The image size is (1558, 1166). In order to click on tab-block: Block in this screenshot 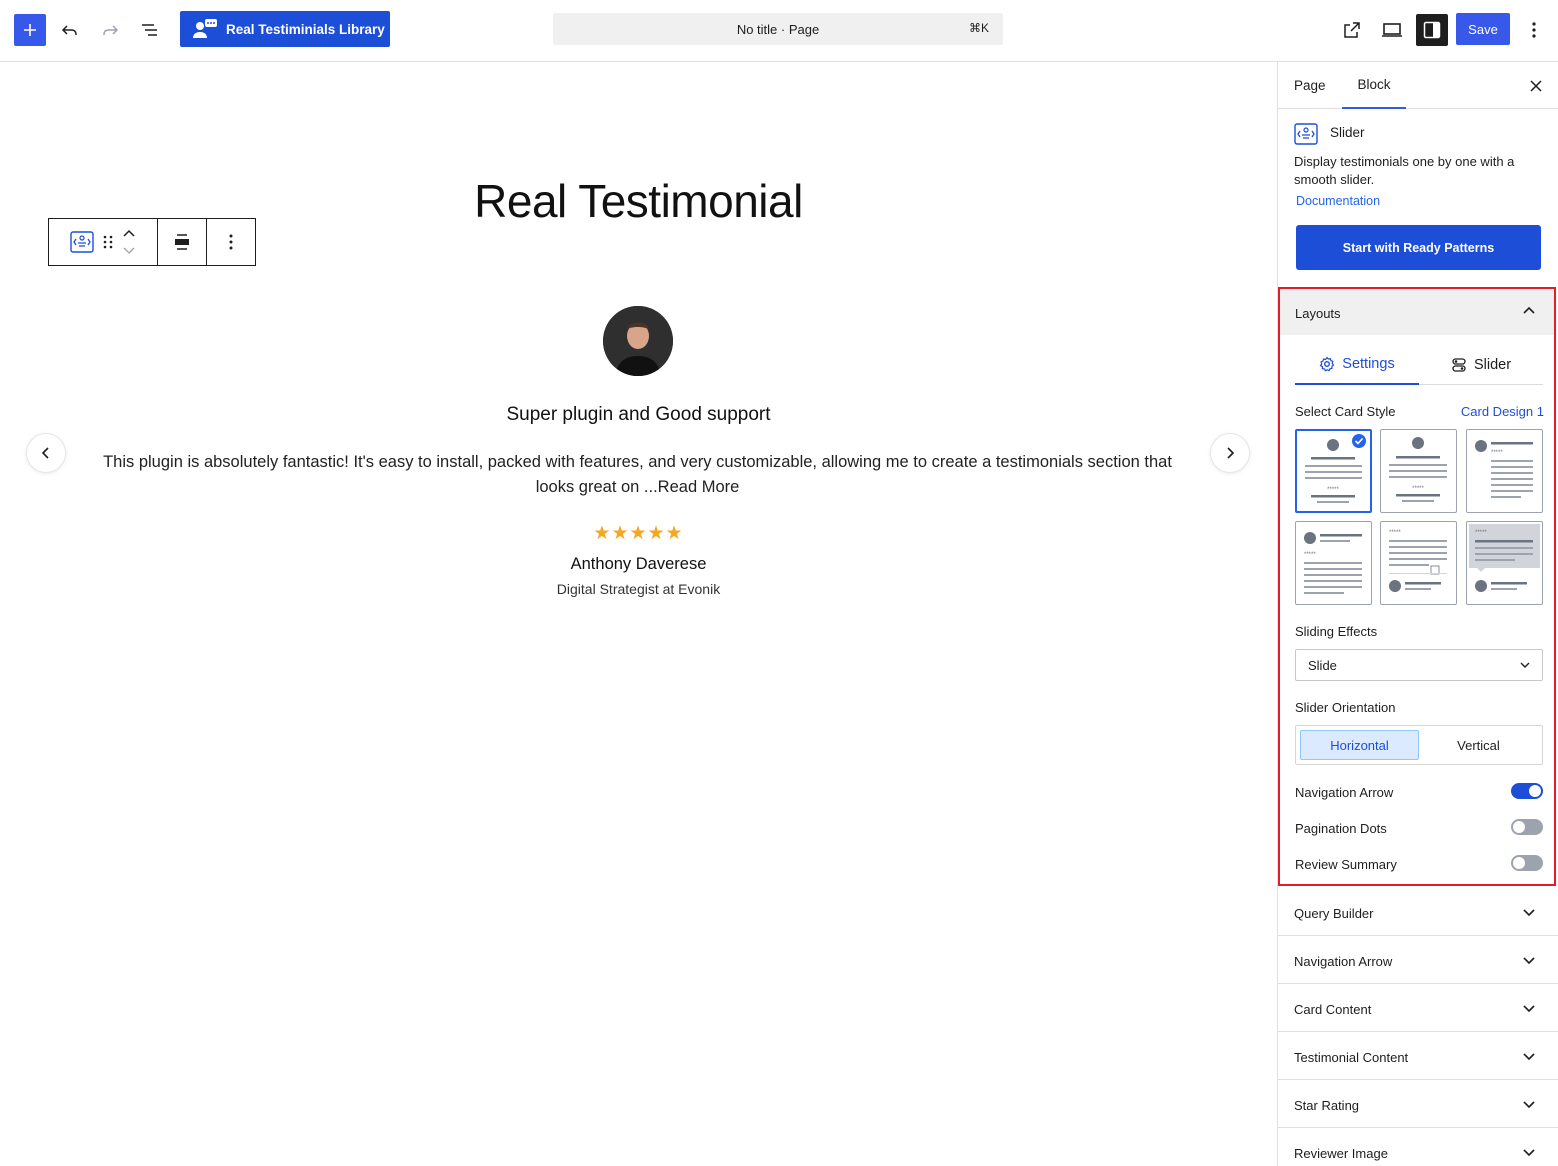, I will do `click(1374, 85)`.